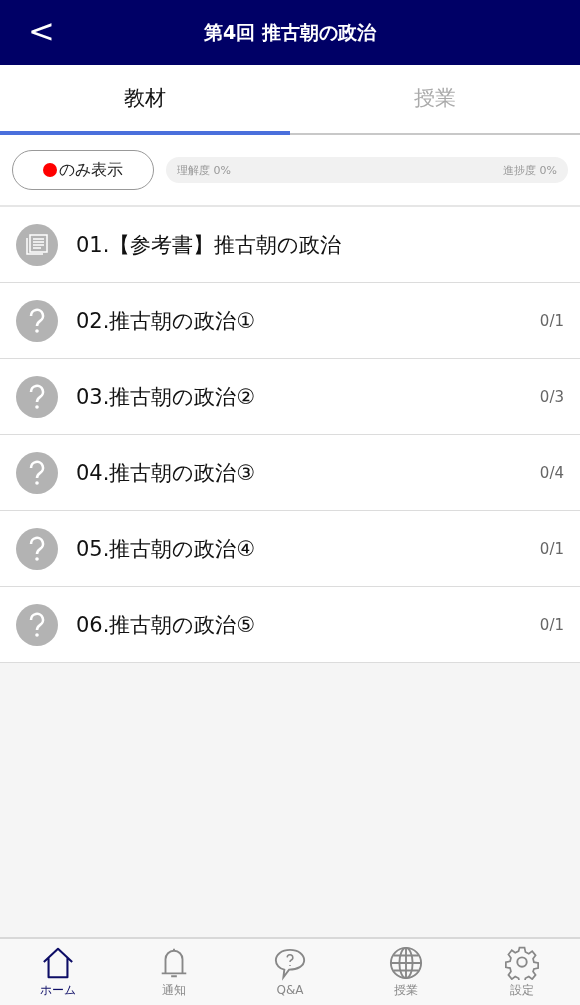 The image size is (580, 1005). I want to click on list-item: 01.【参考書】推古朝の政治, so click(290, 245).